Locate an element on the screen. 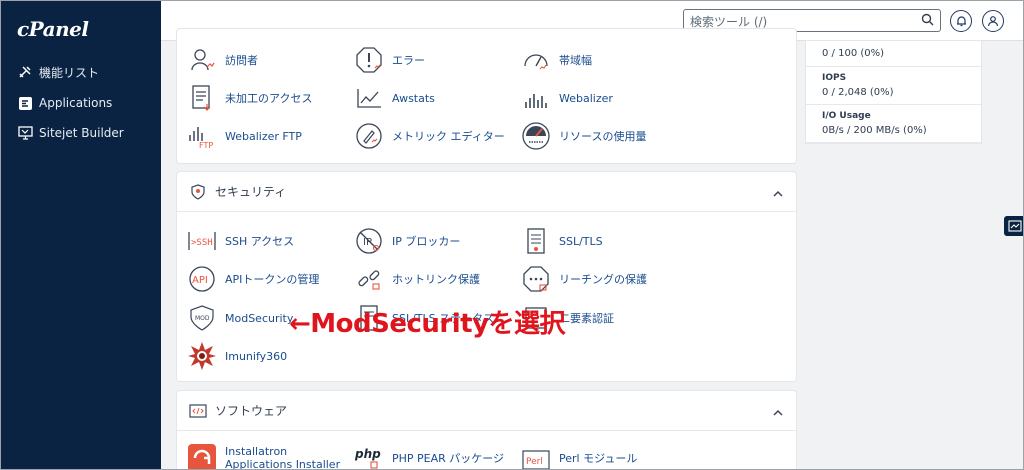  tool-label: Installatron Applications Installer is located at coordinates (283, 457).